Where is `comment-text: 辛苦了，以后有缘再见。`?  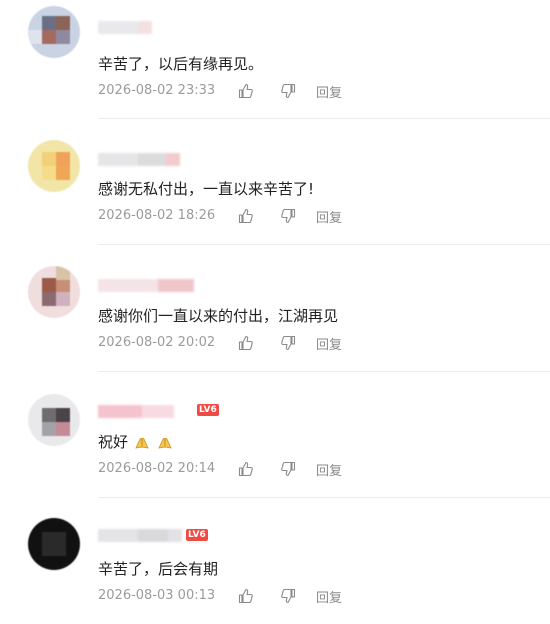
comment-text: 辛苦了，以后有缘再见。 is located at coordinates (181, 64).